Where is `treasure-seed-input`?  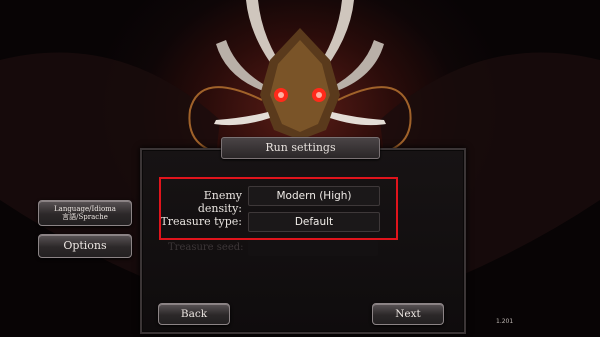
treasure-seed-input is located at coordinates (313, 248).